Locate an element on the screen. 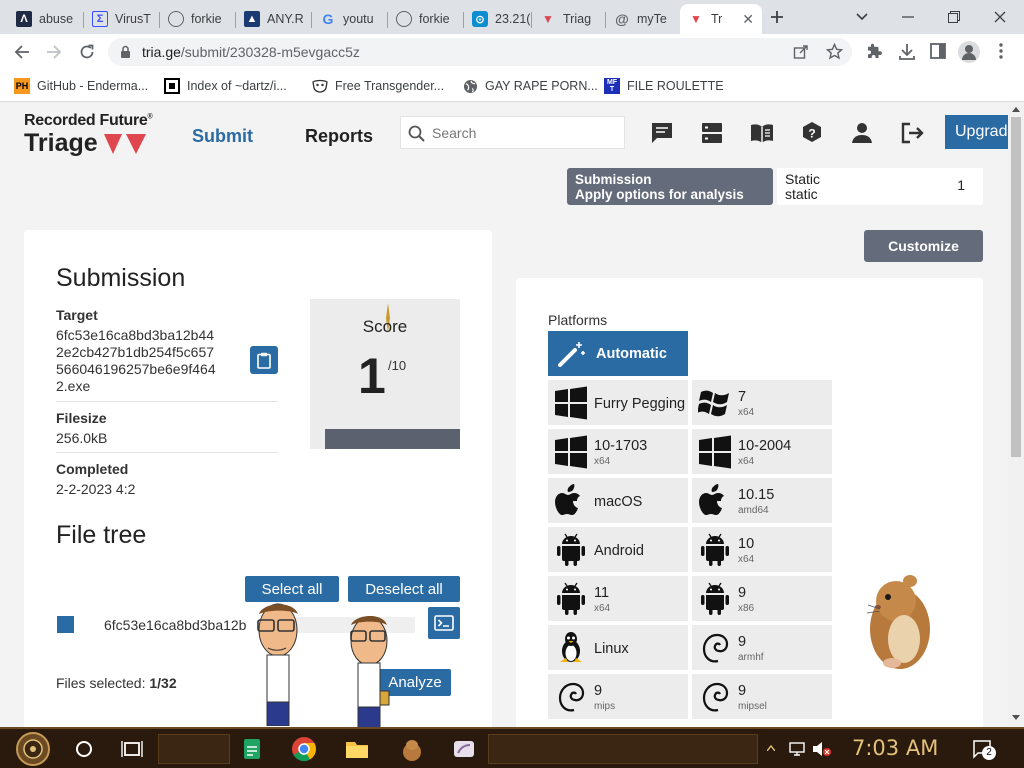  nav-submit-link: Submit is located at coordinates (222, 136).